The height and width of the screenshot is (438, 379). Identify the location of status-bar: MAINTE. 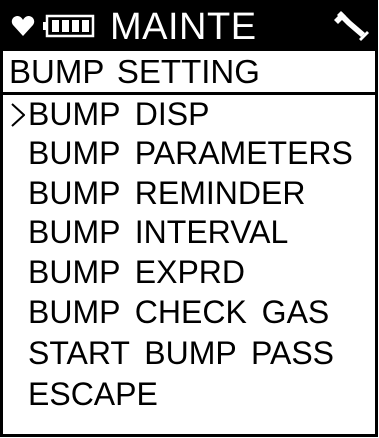
(189, 27).